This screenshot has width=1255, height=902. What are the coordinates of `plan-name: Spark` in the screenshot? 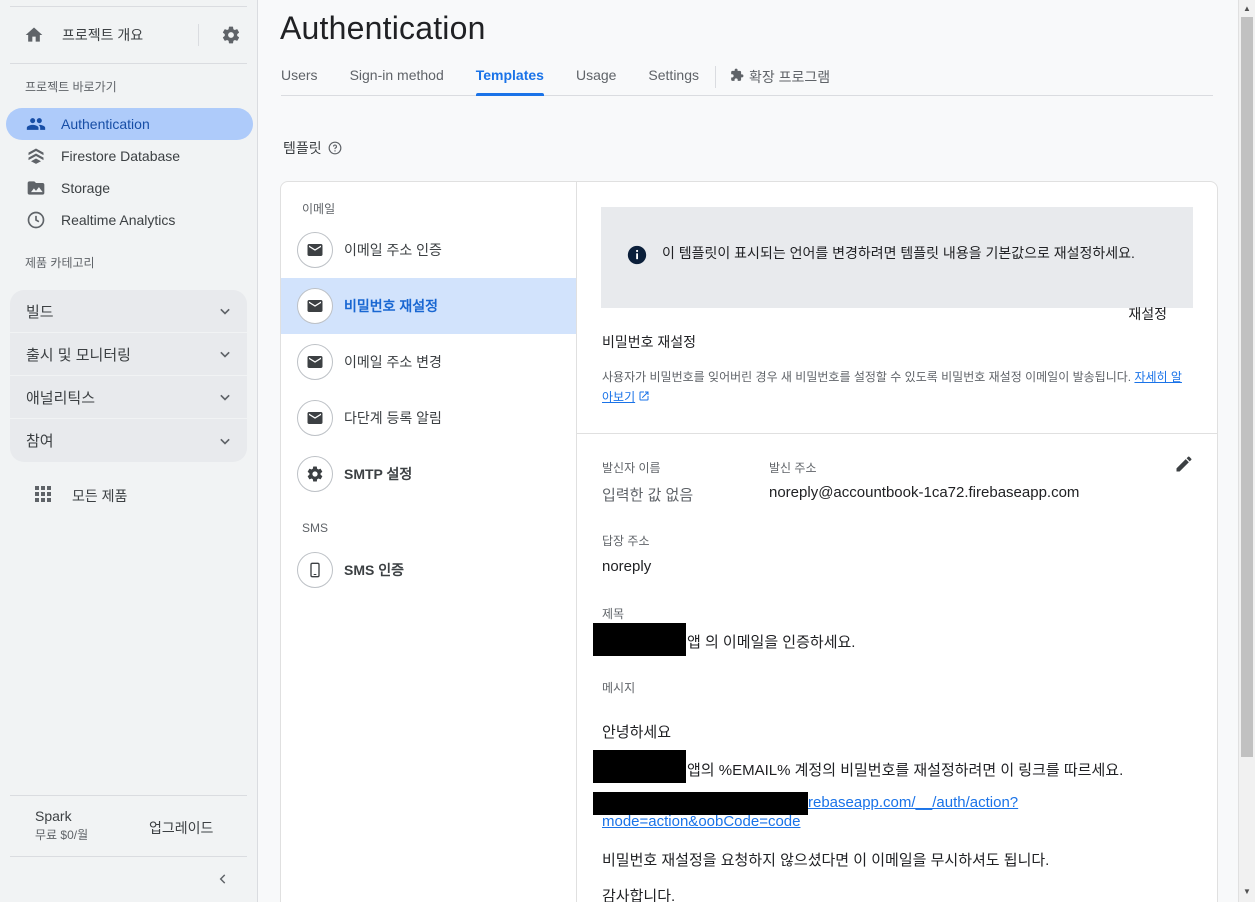 It's located at (53, 816).